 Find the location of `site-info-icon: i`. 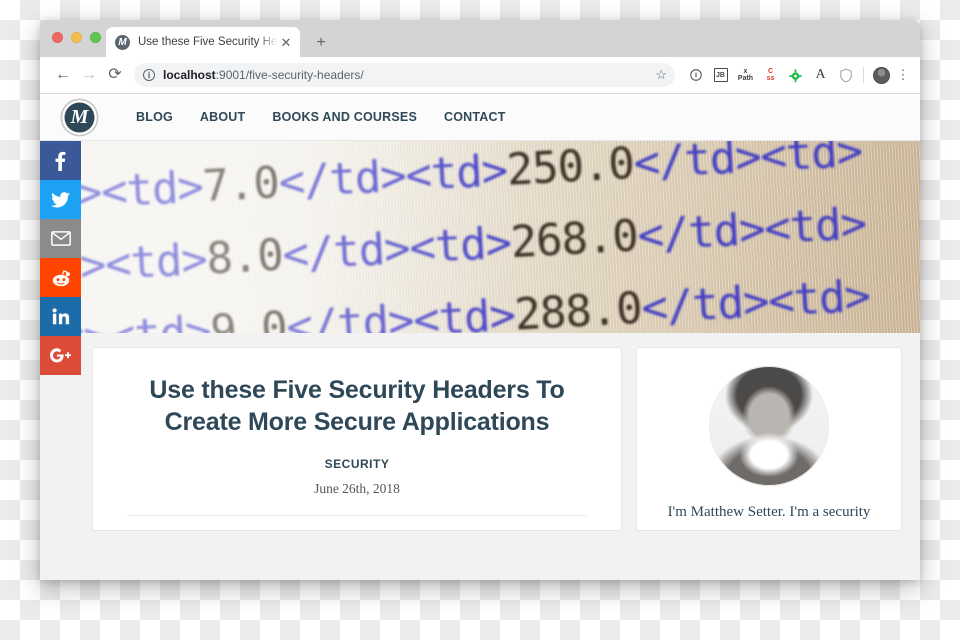

site-info-icon: i is located at coordinates (149, 75).